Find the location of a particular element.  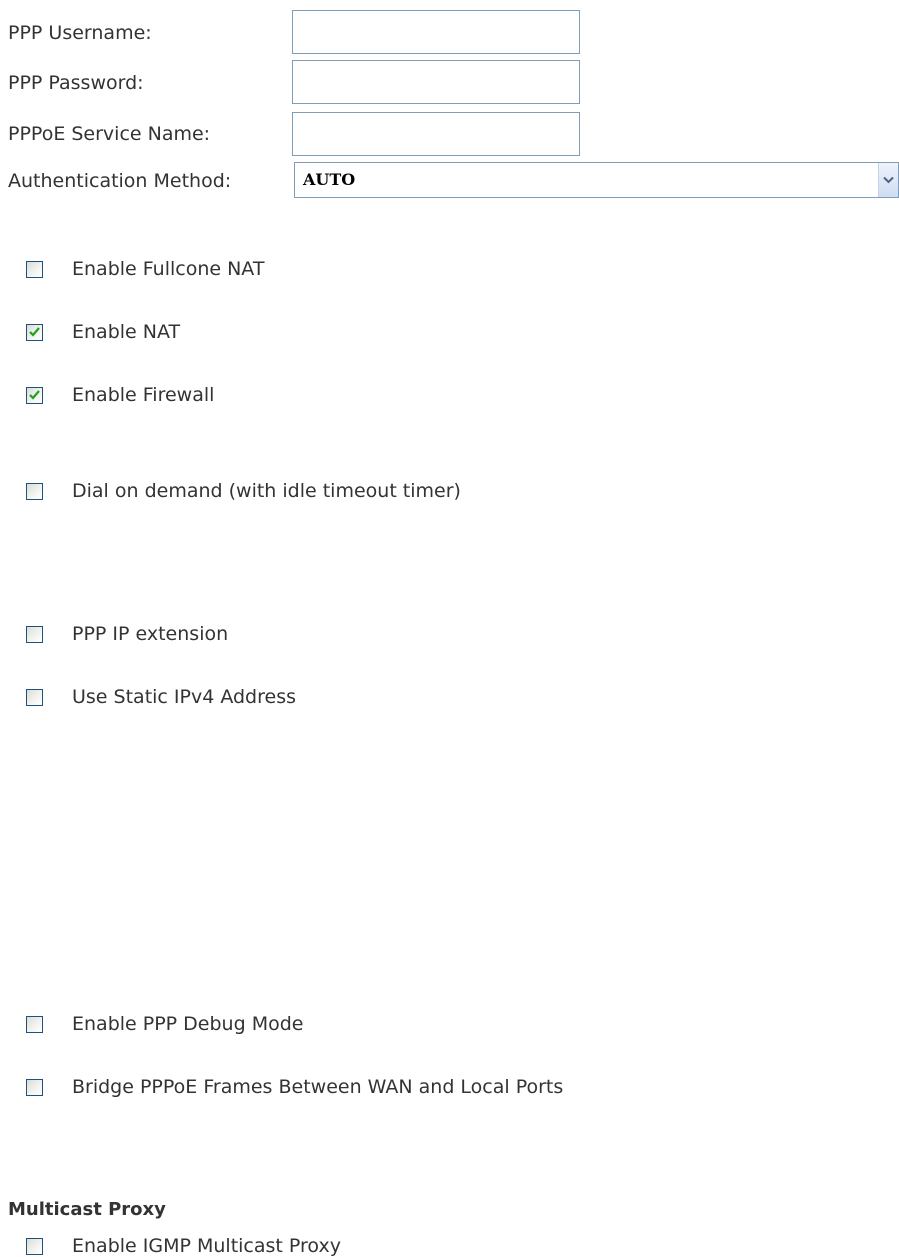

ppp-debug-checkbox is located at coordinates (34, 1024).